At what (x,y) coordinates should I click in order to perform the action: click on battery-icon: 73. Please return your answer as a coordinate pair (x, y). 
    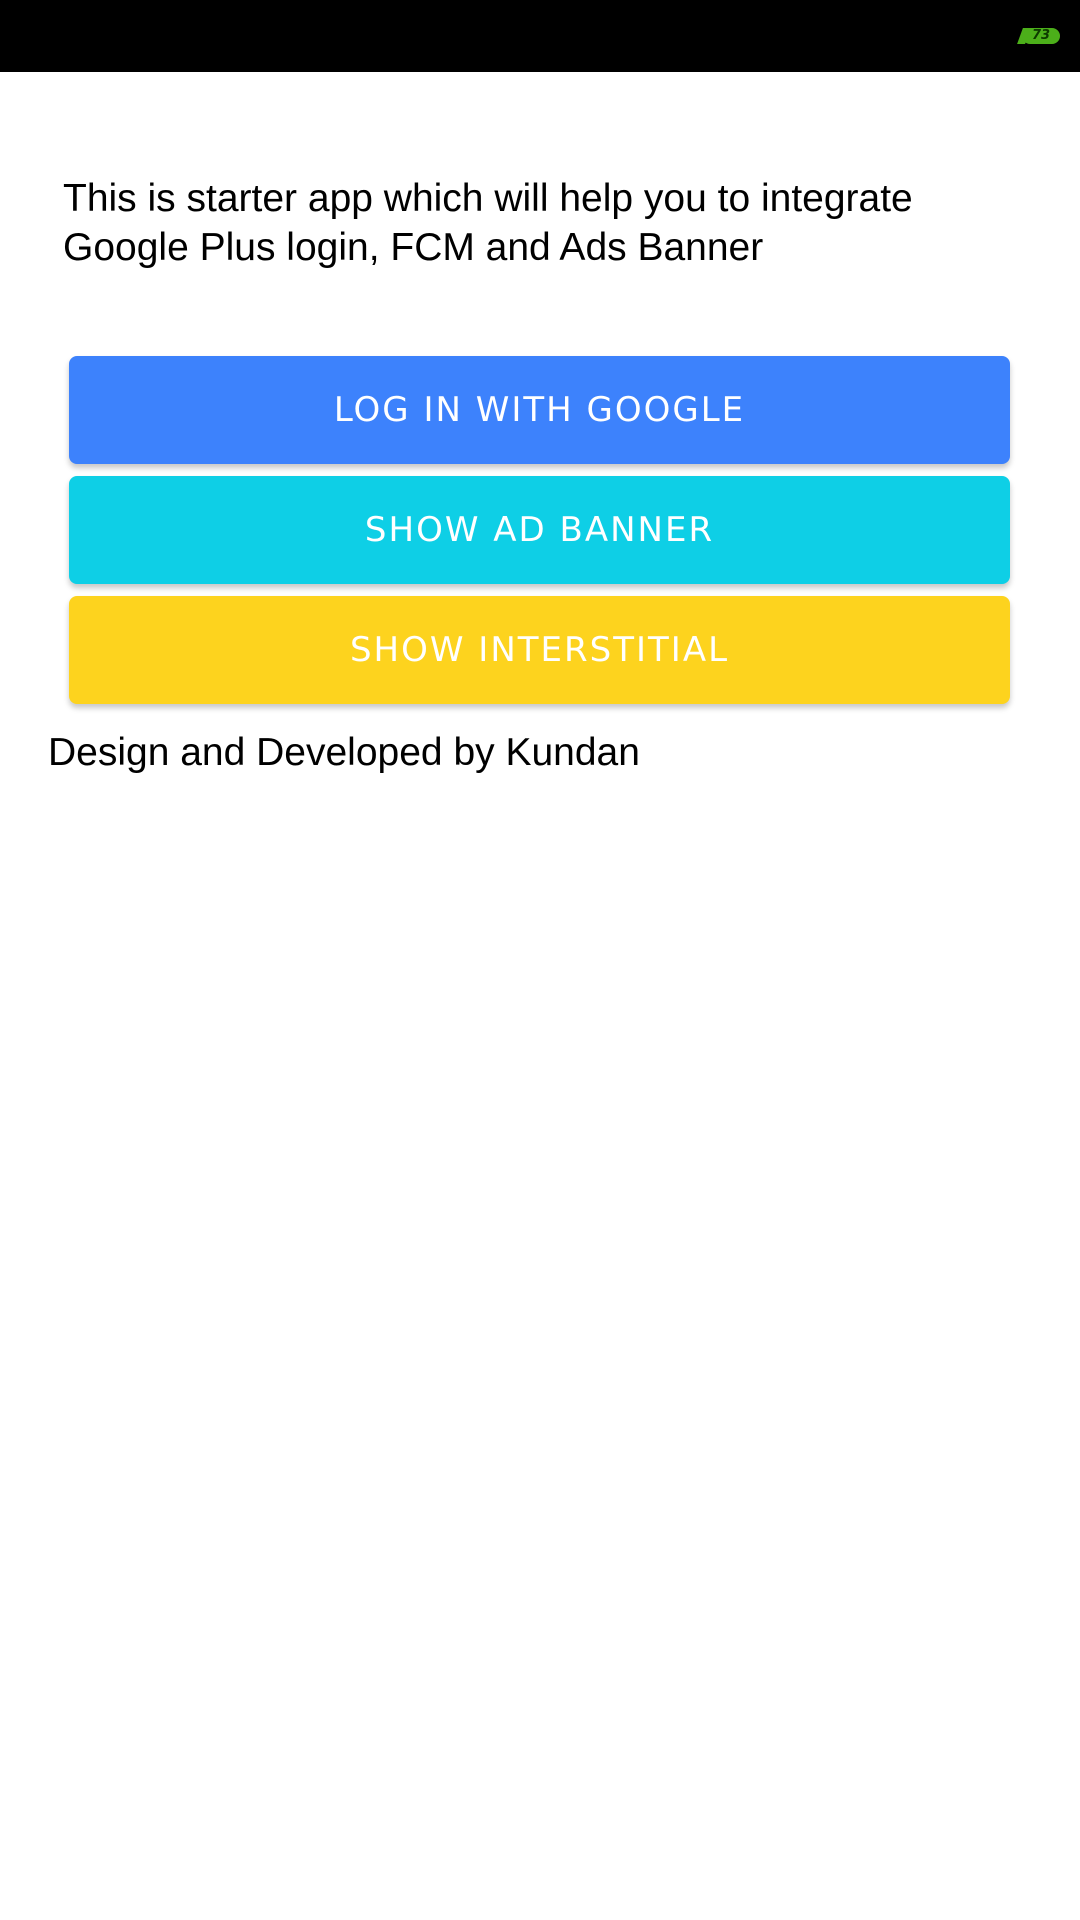
    Looking at the image, I should click on (1038, 36).